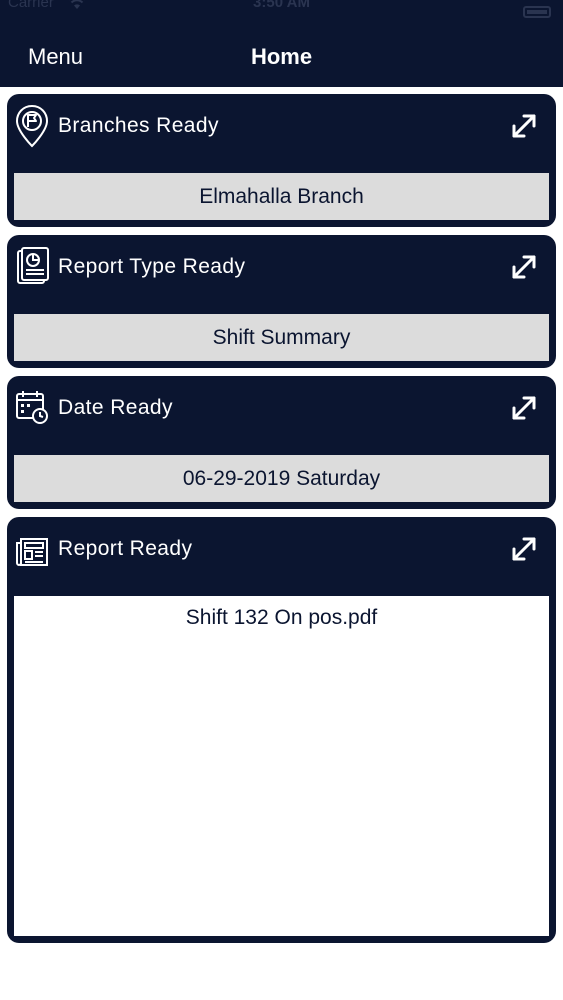 The height and width of the screenshot is (1000, 563). I want to click on branch-select: Elmahalla Branch, so click(281, 196).